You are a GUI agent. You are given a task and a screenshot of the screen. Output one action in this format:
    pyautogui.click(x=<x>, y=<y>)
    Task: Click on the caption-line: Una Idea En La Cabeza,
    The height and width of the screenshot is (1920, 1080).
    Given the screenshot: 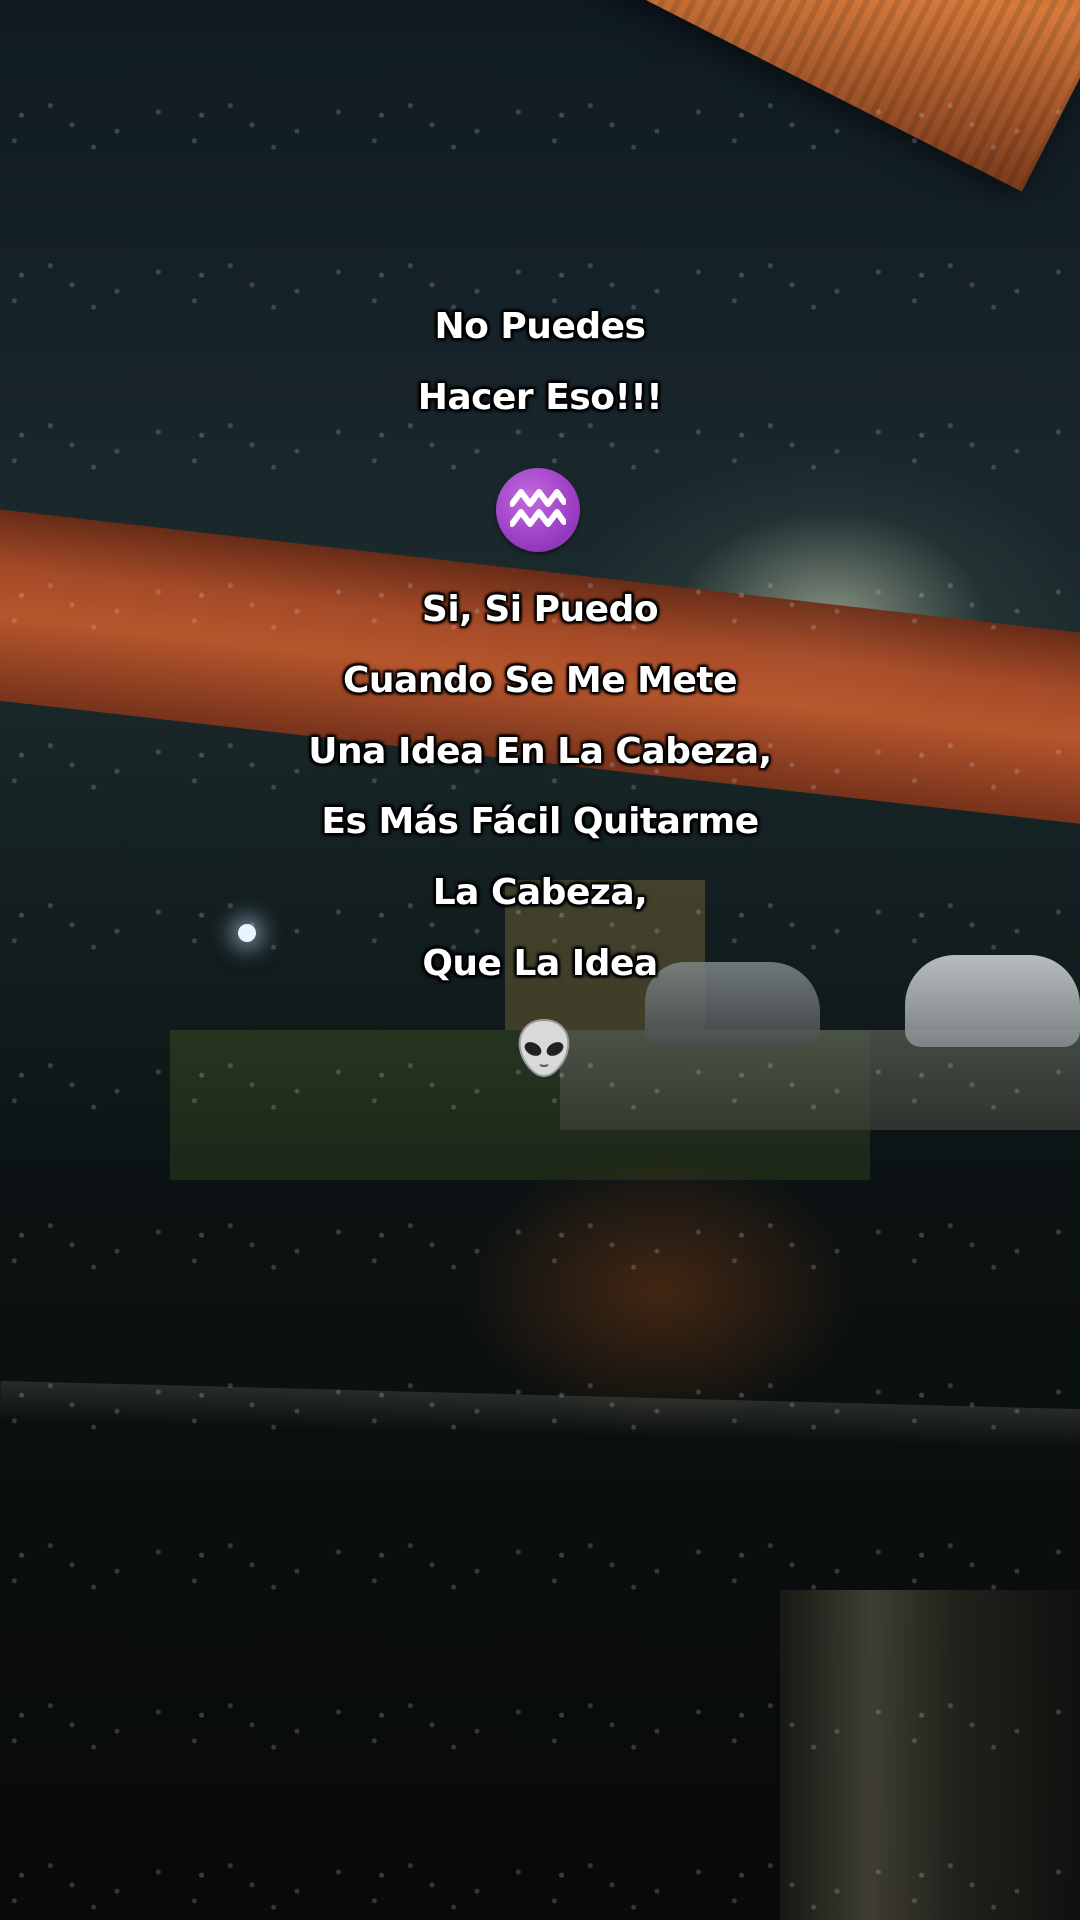 What is the action you would take?
    pyautogui.click(x=540, y=751)
    